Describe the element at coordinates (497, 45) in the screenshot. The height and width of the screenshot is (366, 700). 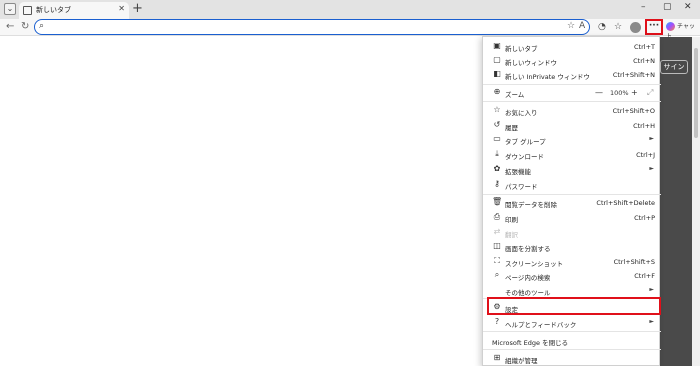
I see `new-tab-icon: ▣` at that location.